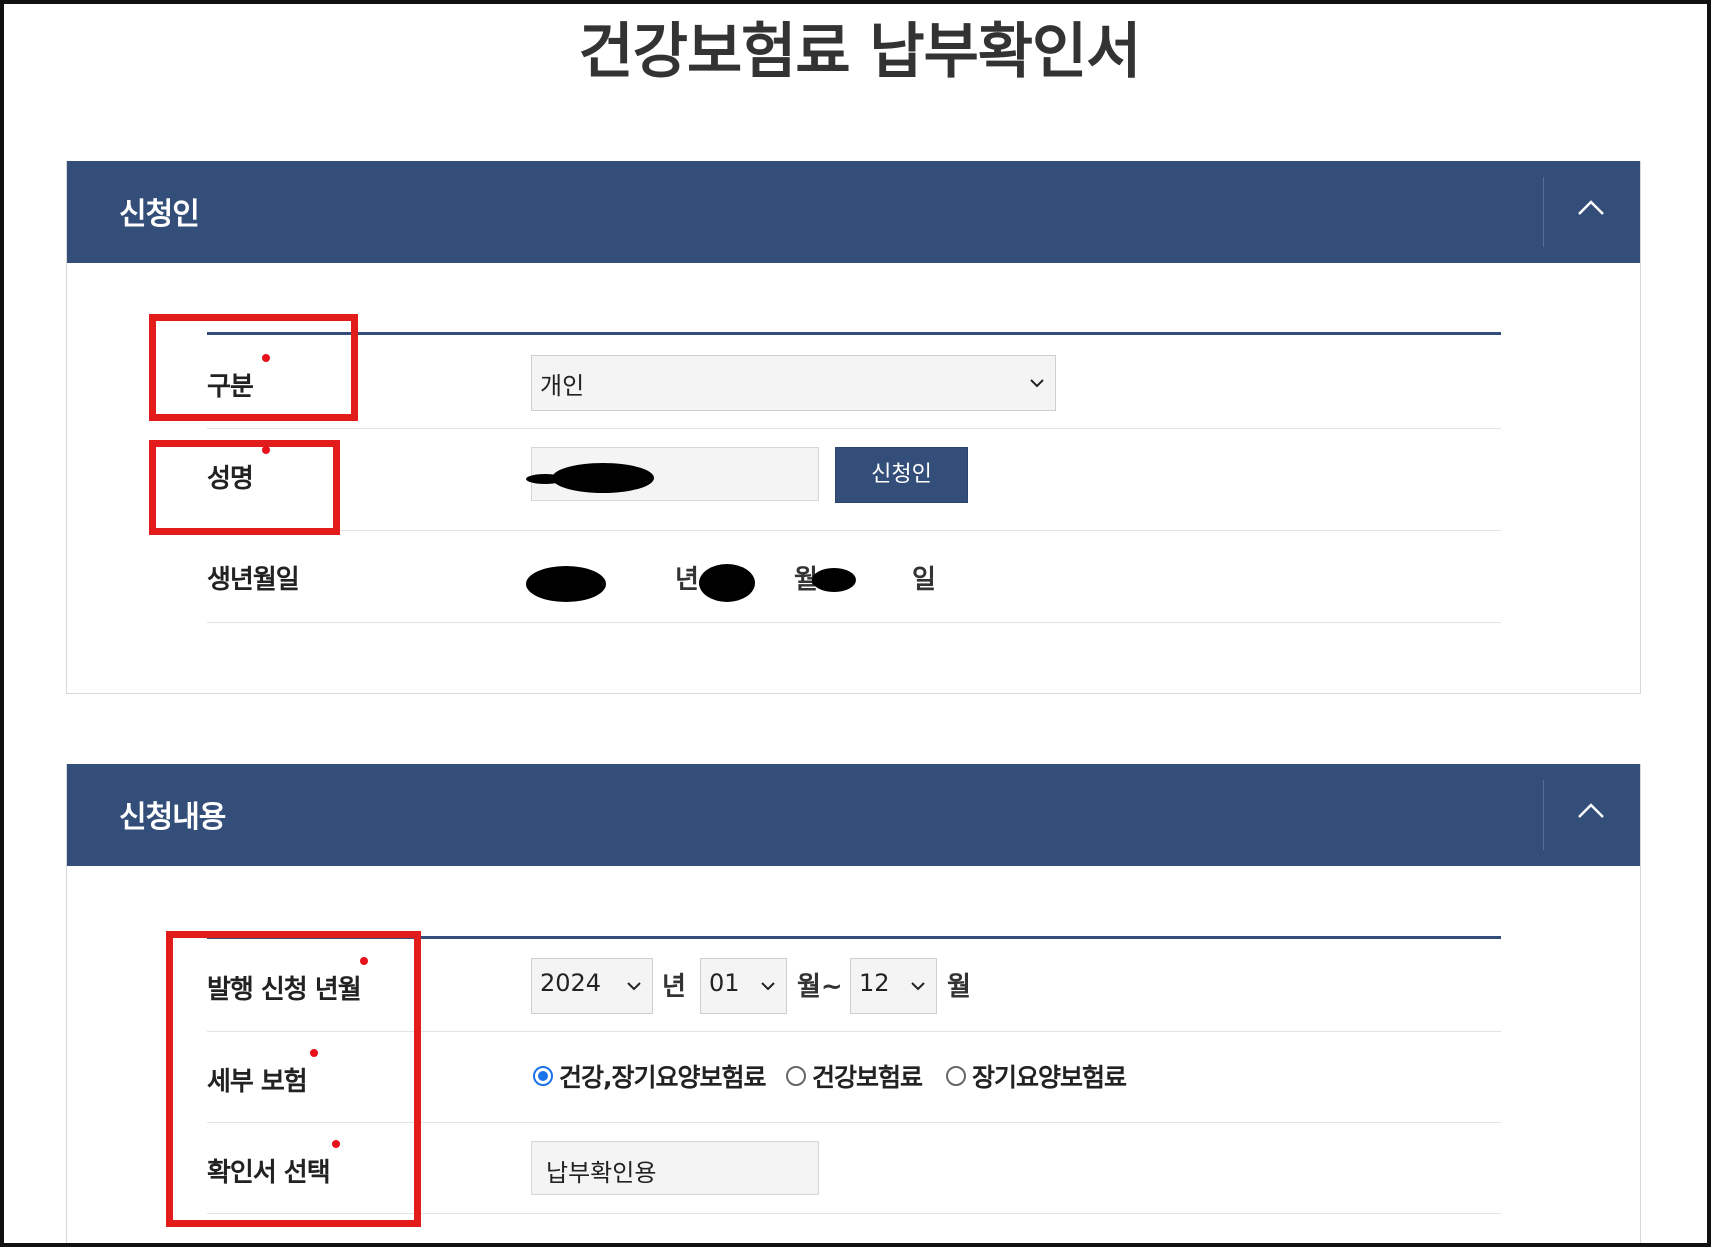 The width and height of the screenshot is (1711, 1247). I want to click on birth-day-unit: 일, so click(924, 580).